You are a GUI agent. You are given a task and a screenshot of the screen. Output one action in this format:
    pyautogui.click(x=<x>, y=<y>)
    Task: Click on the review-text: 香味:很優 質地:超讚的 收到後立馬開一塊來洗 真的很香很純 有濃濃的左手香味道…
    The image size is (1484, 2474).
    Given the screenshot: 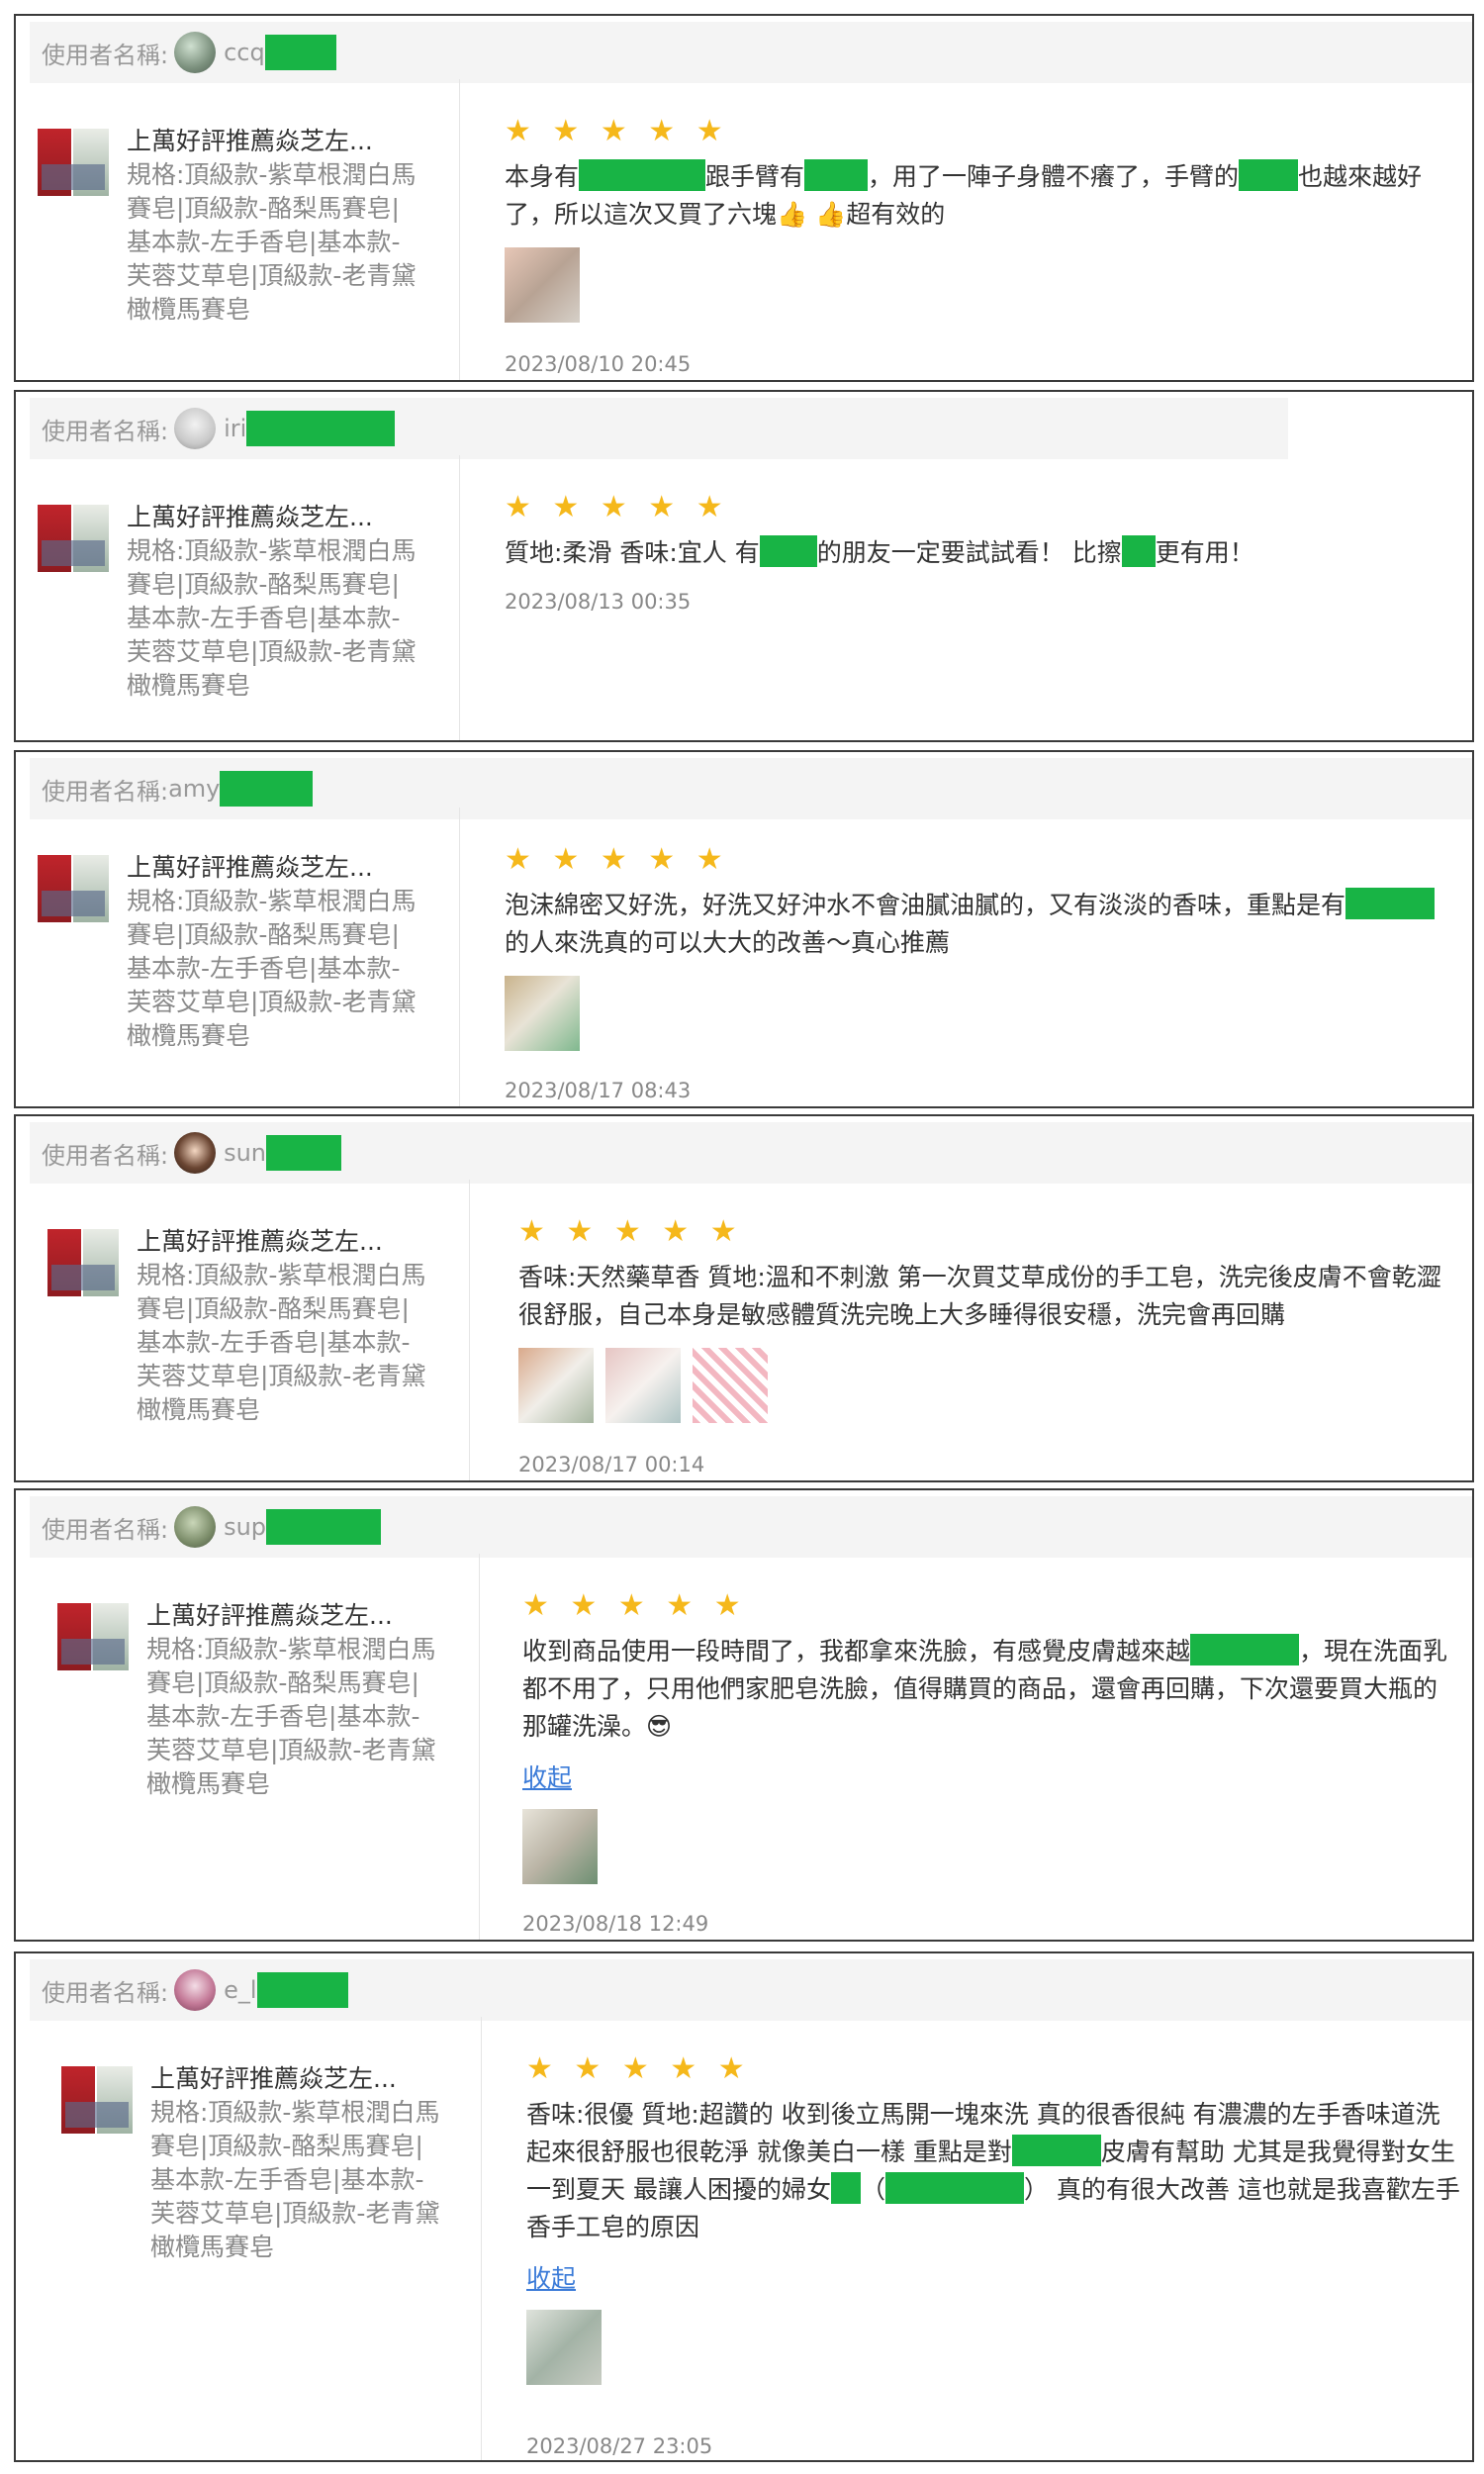 What is the action you would take?
    pyautogui.click(x=993, y=2170)
    